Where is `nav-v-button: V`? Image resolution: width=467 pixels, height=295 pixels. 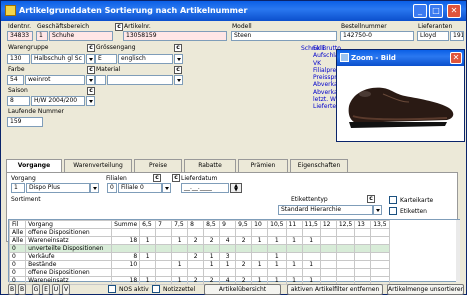
nav-v-button: V is located at coordinates (66, 289).